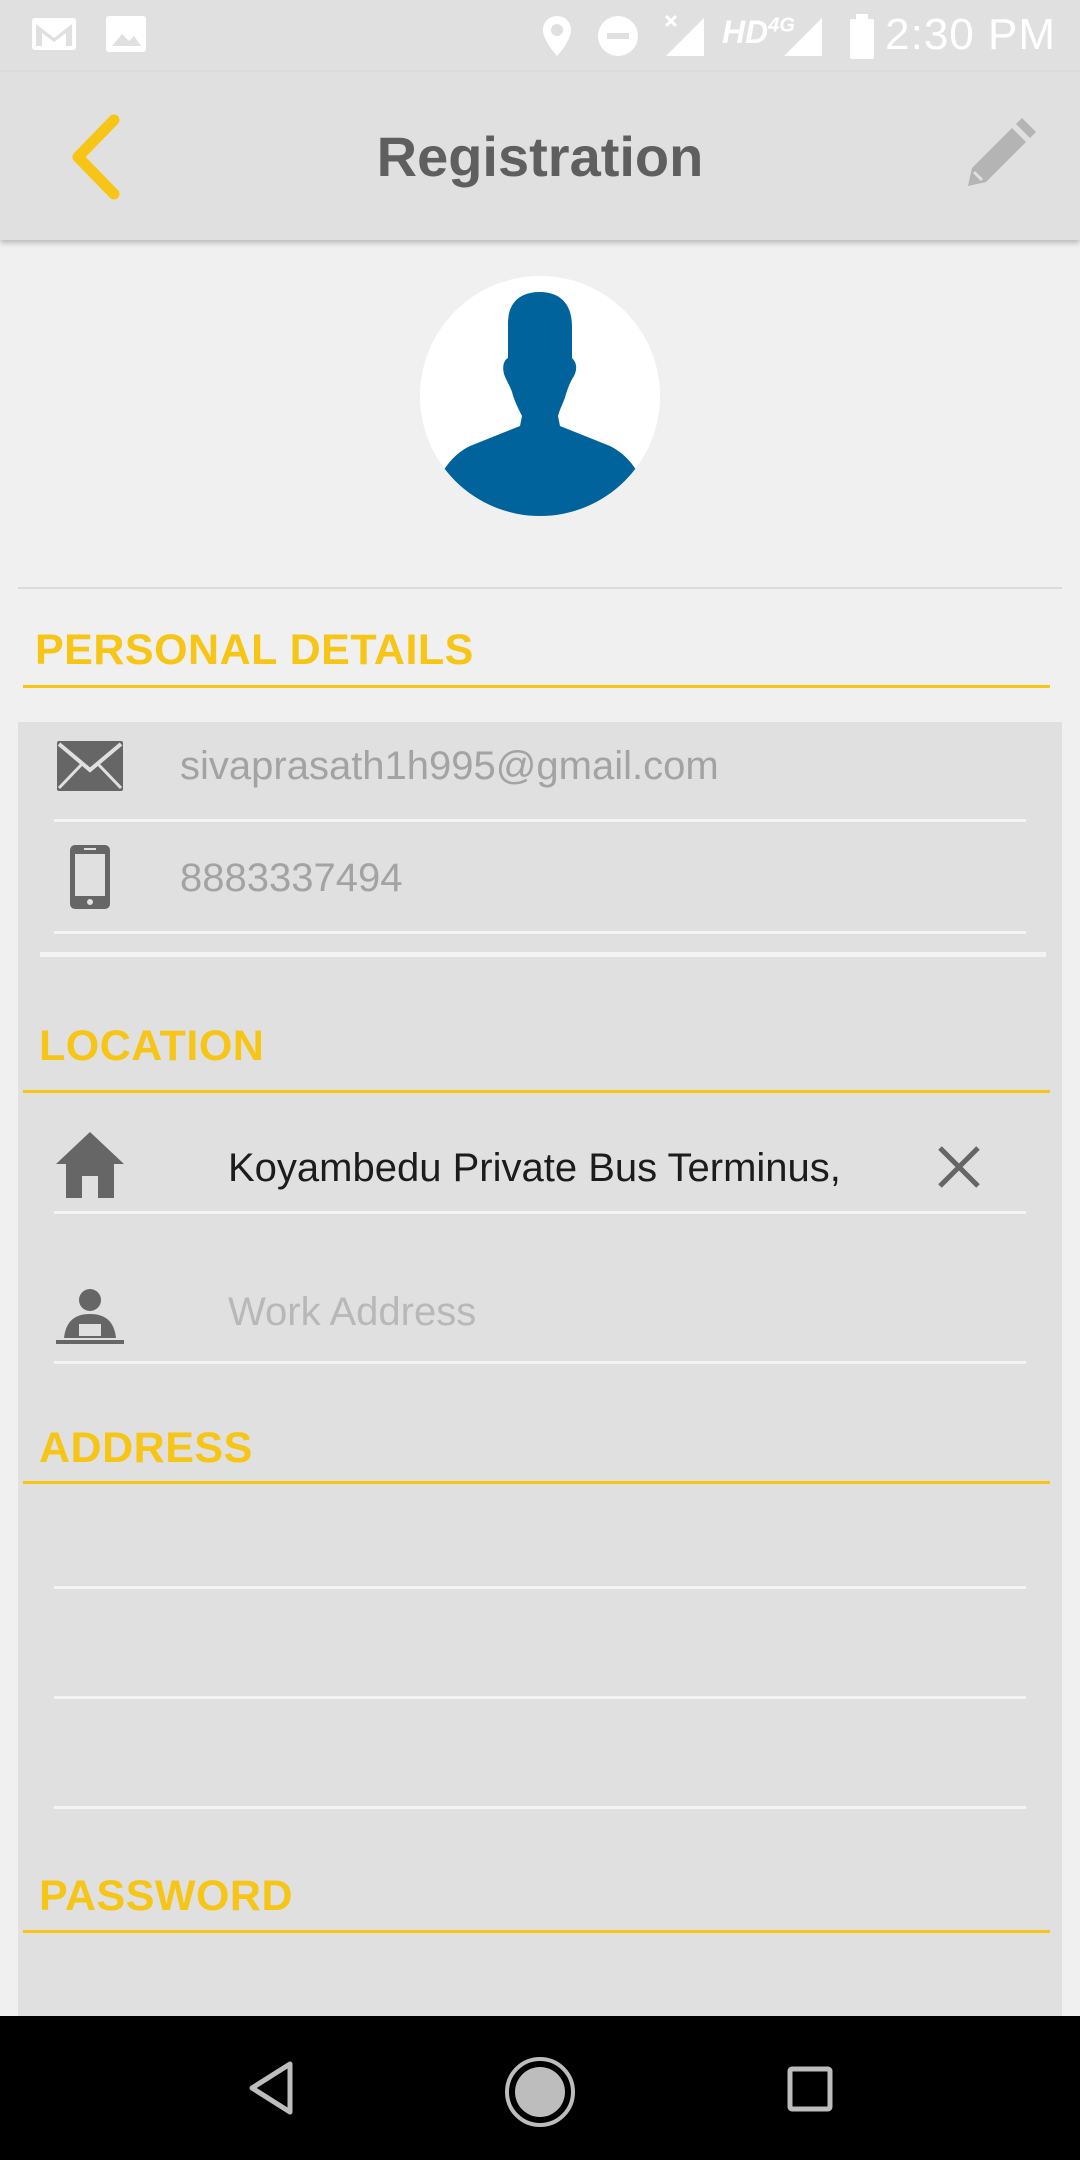 This screenshot has height=2160, width=1080. I want to click on address-line-2-input, so click(540, 1653).